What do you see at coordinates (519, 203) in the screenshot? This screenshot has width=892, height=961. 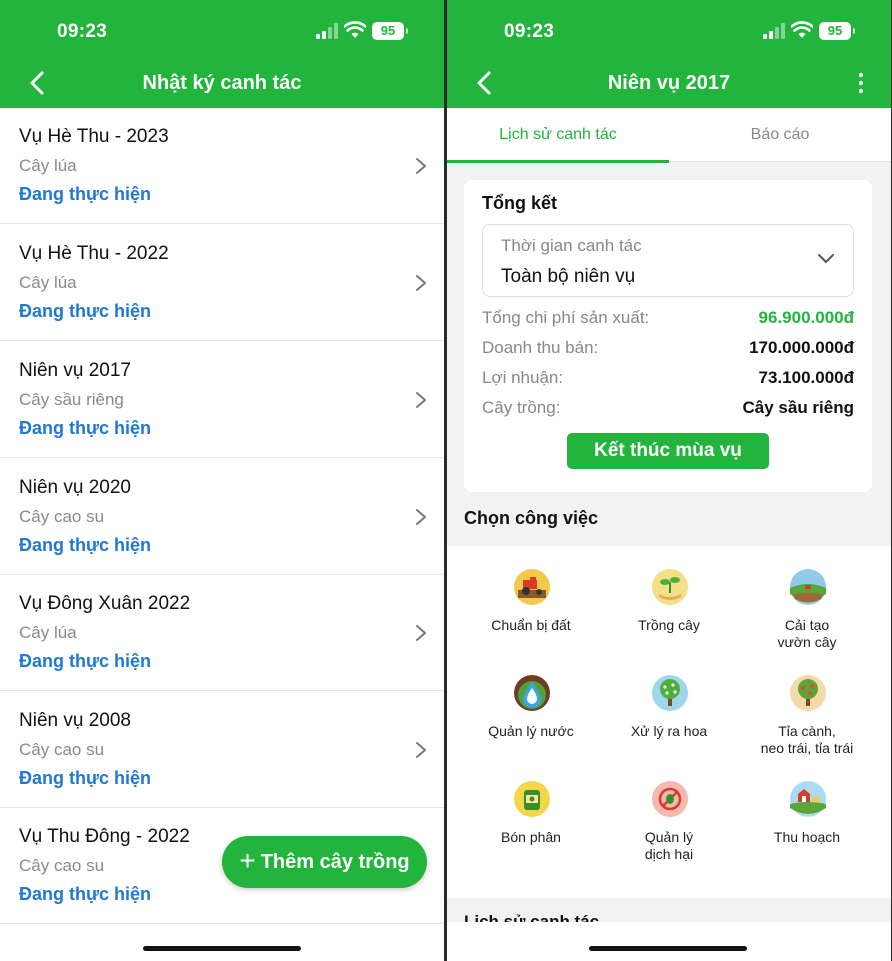 I see `summary-title: Tổng kết` at bounding box center [519, 203].